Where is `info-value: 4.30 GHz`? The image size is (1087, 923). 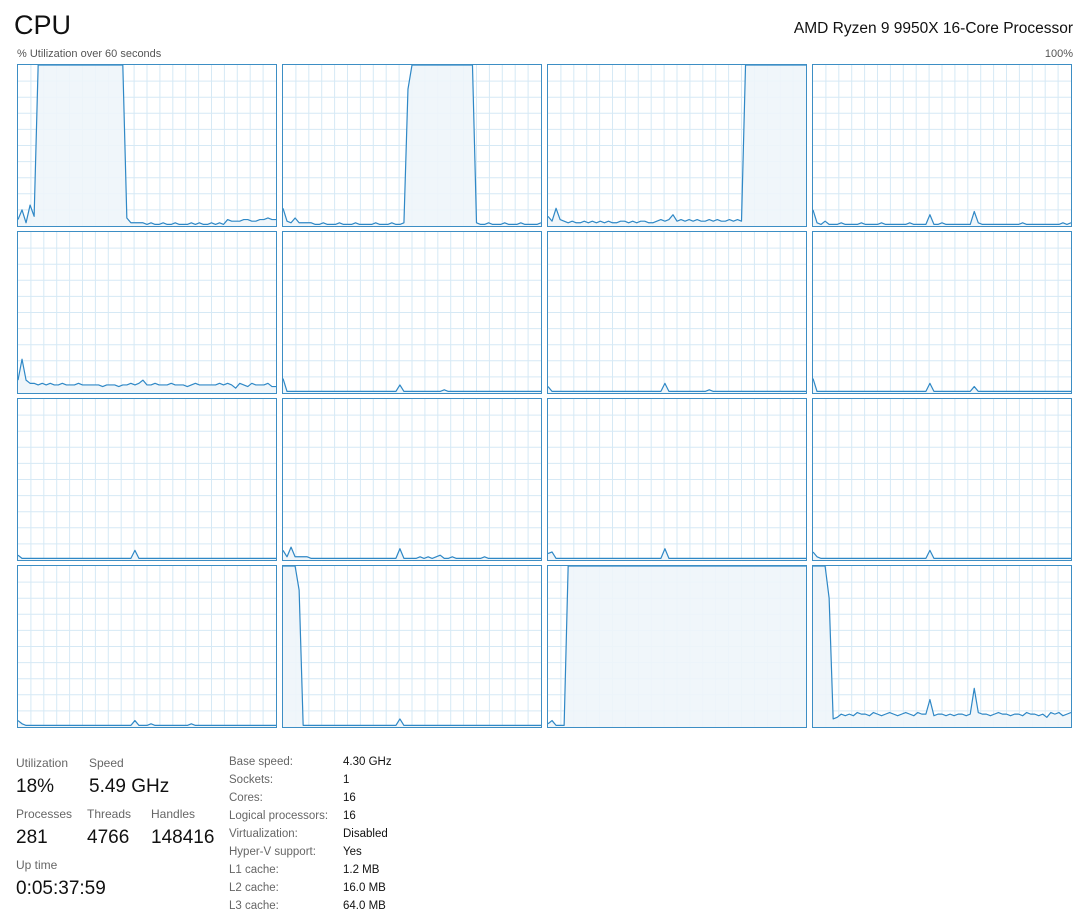
info-value: 4.30 GHz is located at coordinates (367, 762).